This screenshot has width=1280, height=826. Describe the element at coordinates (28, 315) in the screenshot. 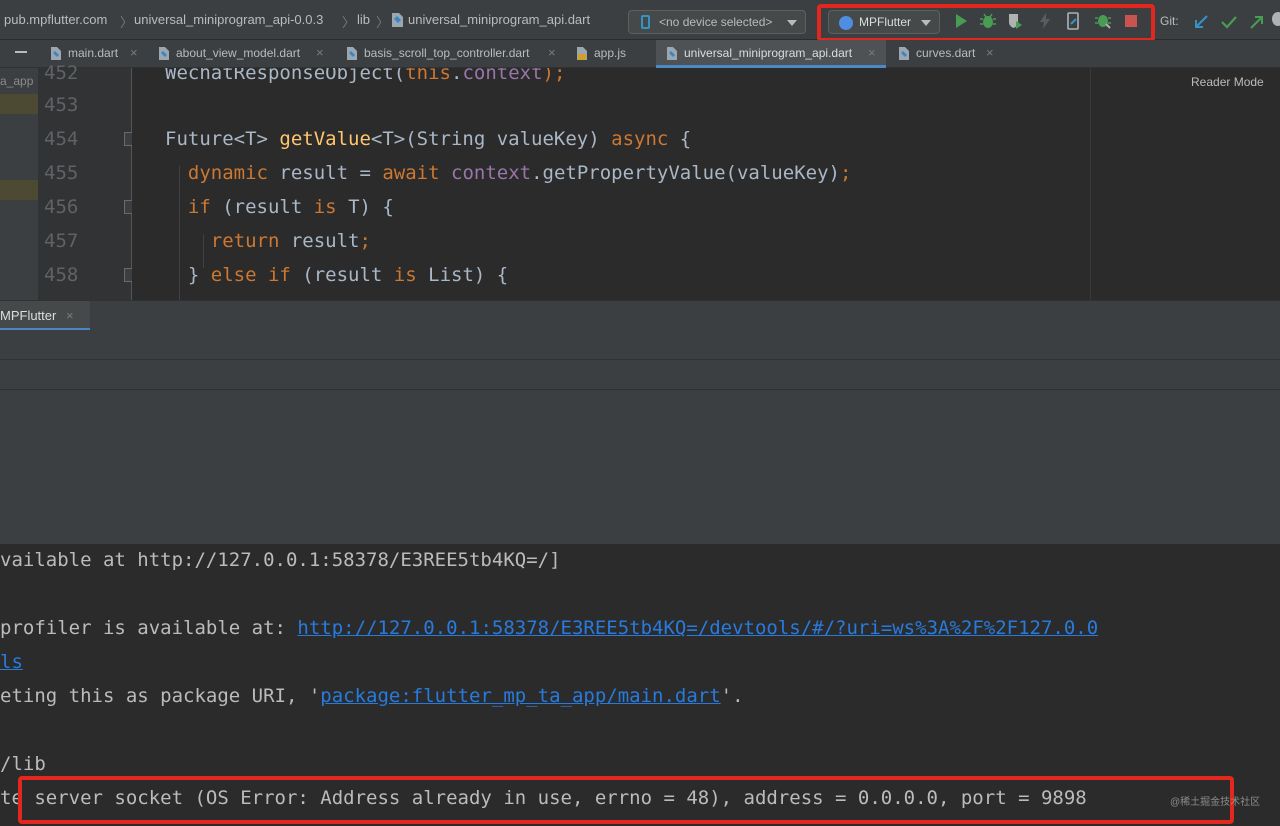

I see `run-tab-label: MPFlutter` at that location.